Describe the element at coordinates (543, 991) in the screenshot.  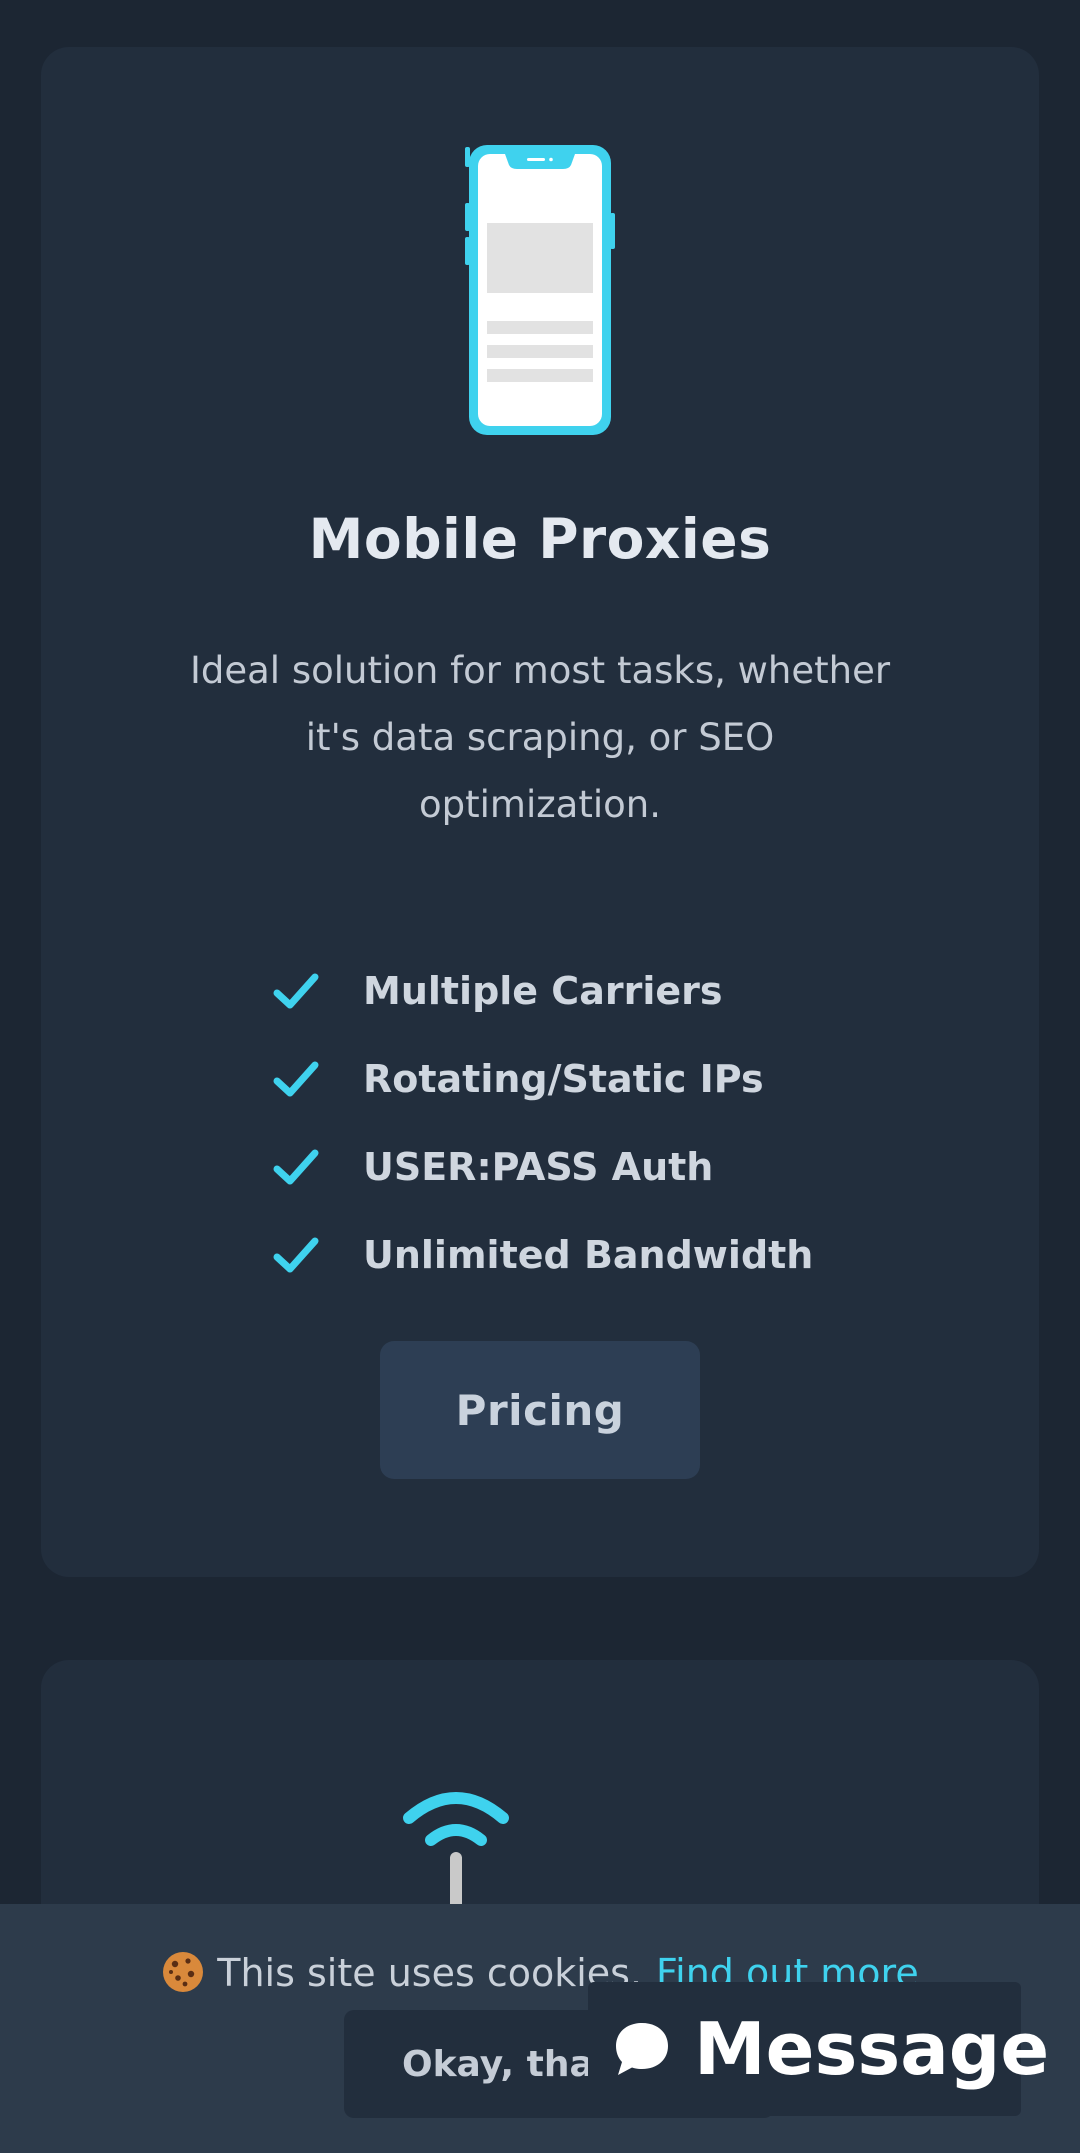
I see `feature-label: Multiple Carriers` at that location.